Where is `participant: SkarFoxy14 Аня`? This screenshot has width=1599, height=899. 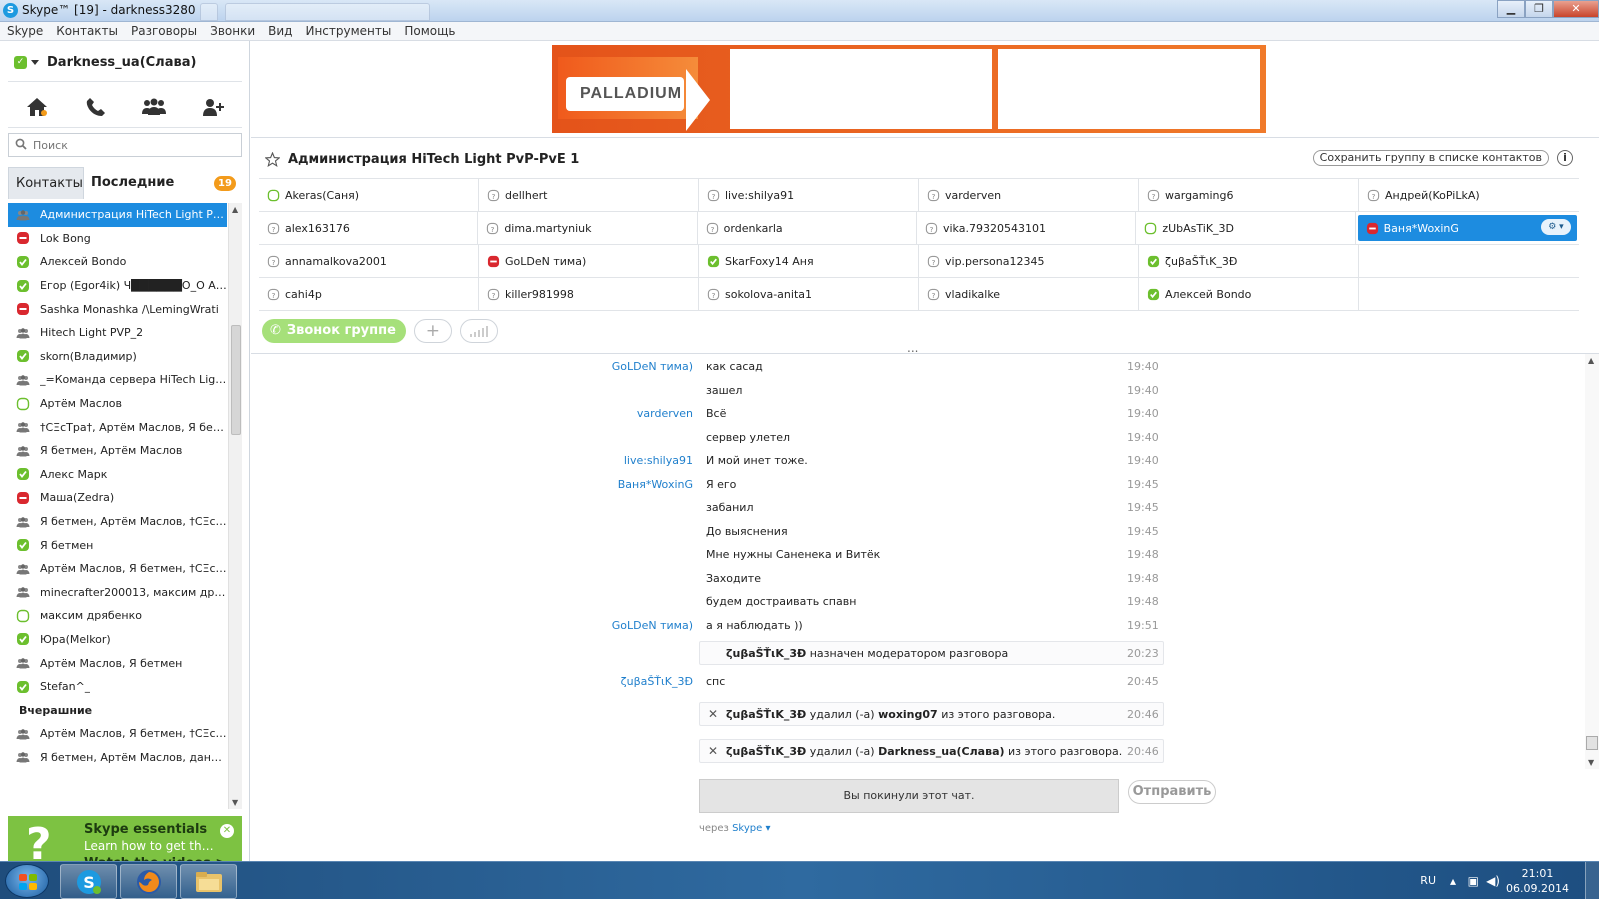
participant: SkarFoxy14 Аня is located at coordinates (809, 261).